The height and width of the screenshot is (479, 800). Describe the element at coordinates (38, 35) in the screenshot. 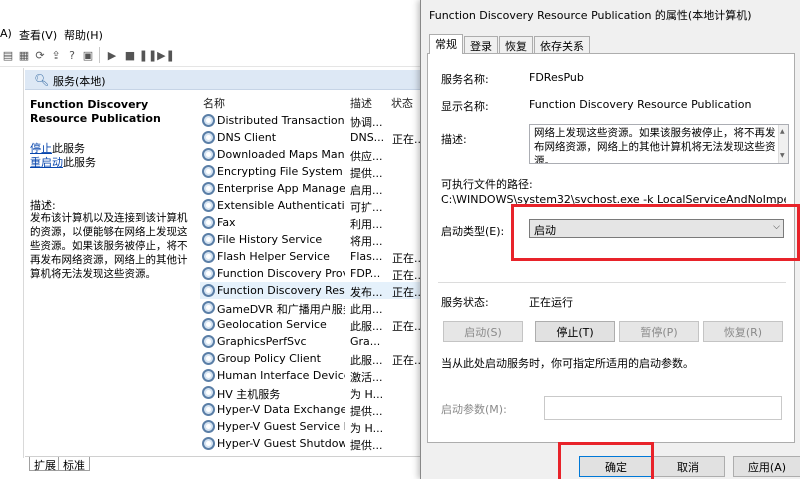

I see `menu-view: 查看(V)` at that location.